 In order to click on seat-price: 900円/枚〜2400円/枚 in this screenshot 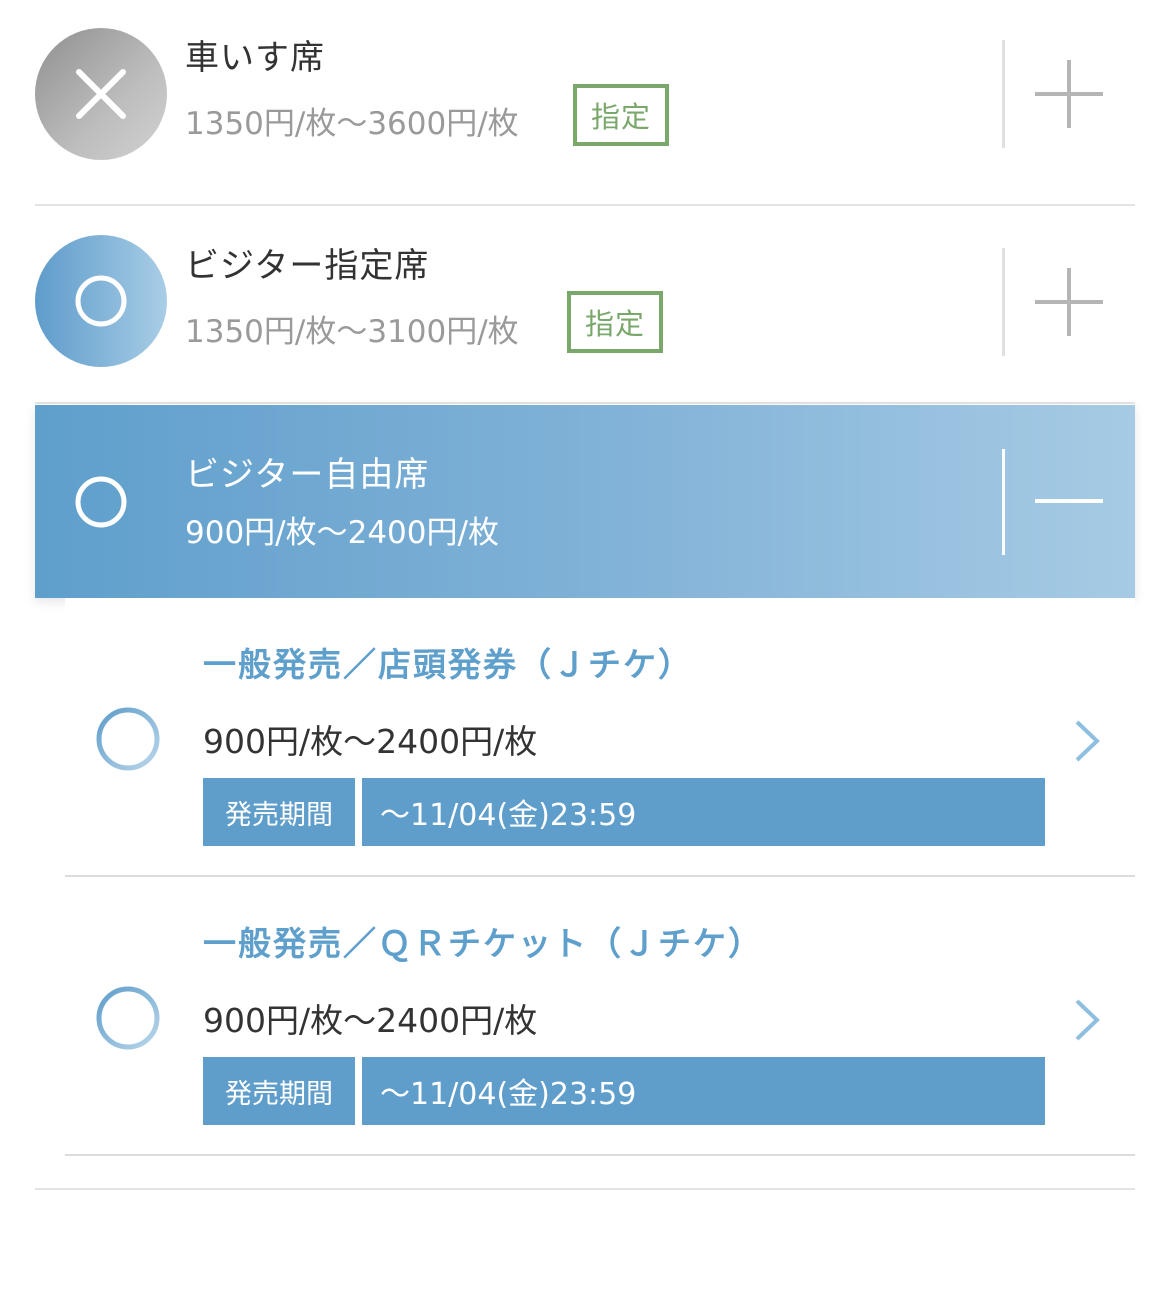, I will do `click(342, 533)`.